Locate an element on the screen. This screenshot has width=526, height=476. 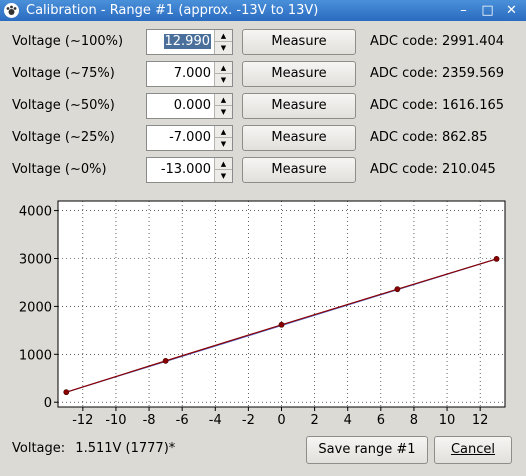
x-tick-label: -8 is located at coordinates (149, 420).